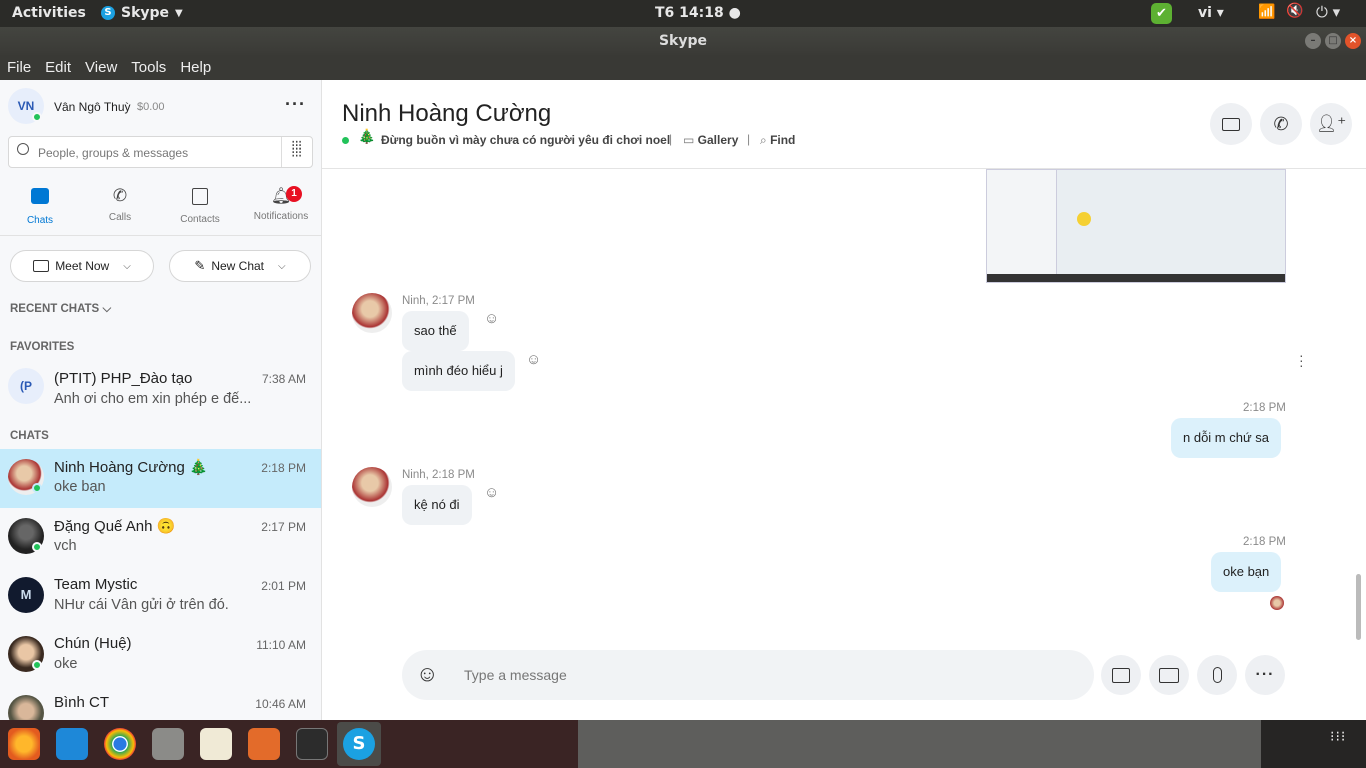 The image size is (1366, 768). What do you see at coordinates (123, 378) in the screenshot?
I see `chat-name: (PTIT) PHP_Đào tạo` at bounding box center [123, 378].